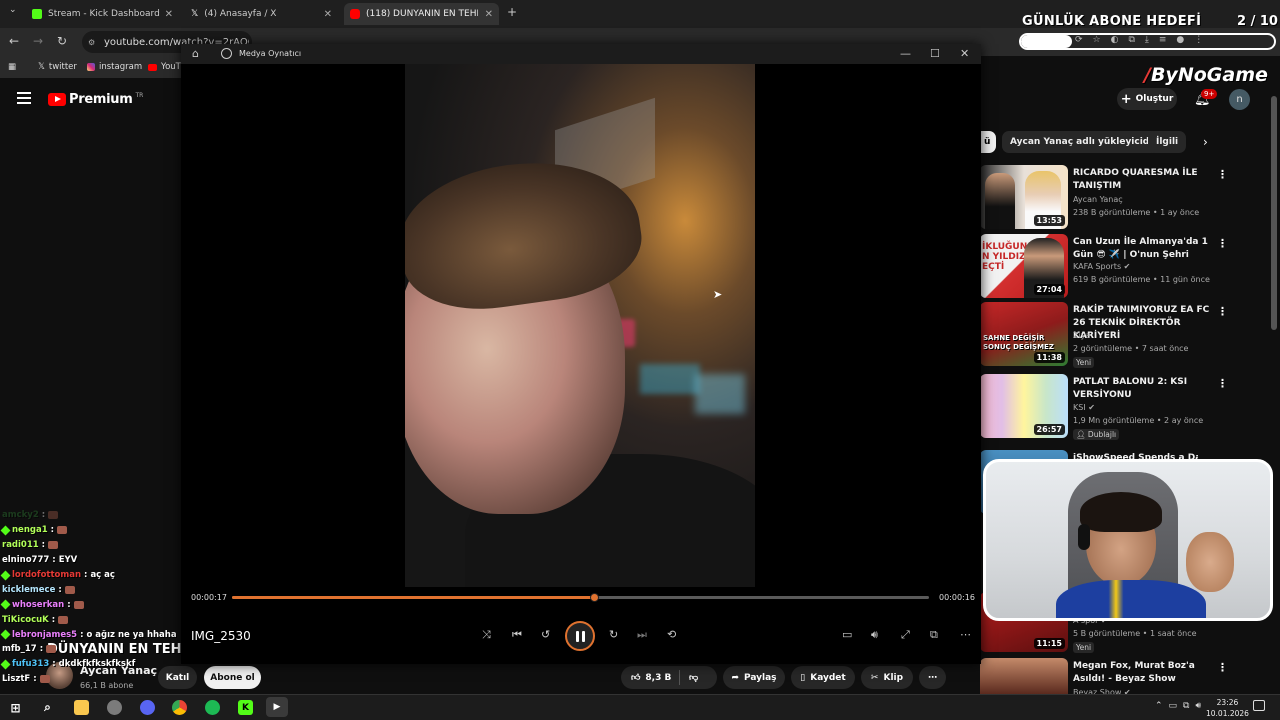 This screenshot has width=1280, height=720. What do you see at coordinates (658, 678) in the screenshot?
I see `like-count: 8,3 B` at bounding box center [658, 678].